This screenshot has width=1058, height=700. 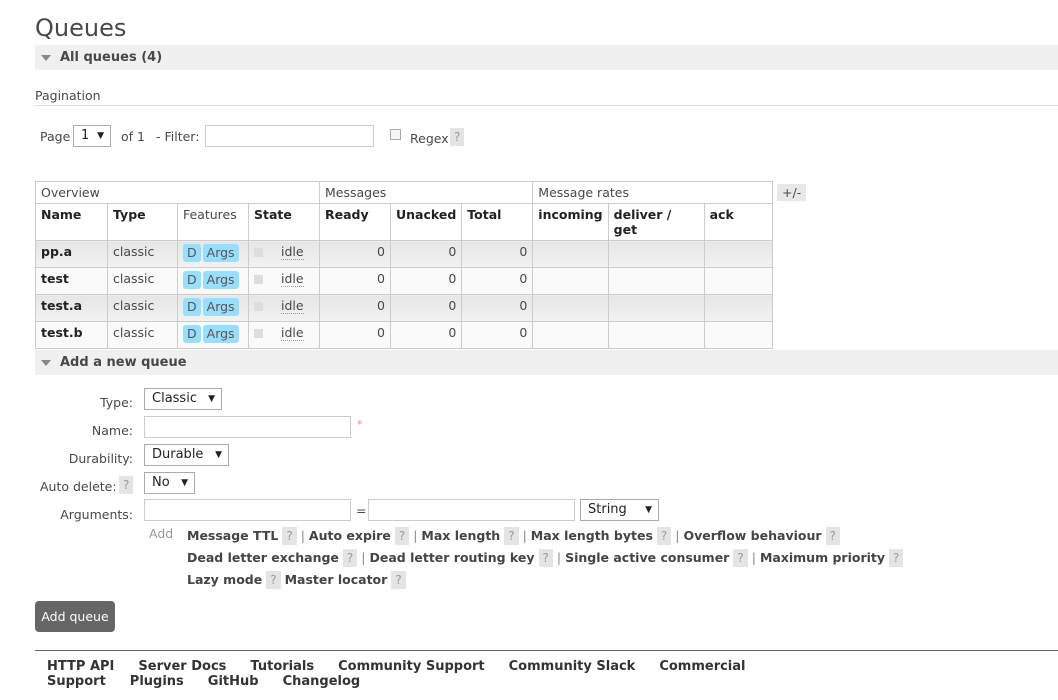 I want to click on auto-delete-select: No ▼, so click(x=169, y=483).